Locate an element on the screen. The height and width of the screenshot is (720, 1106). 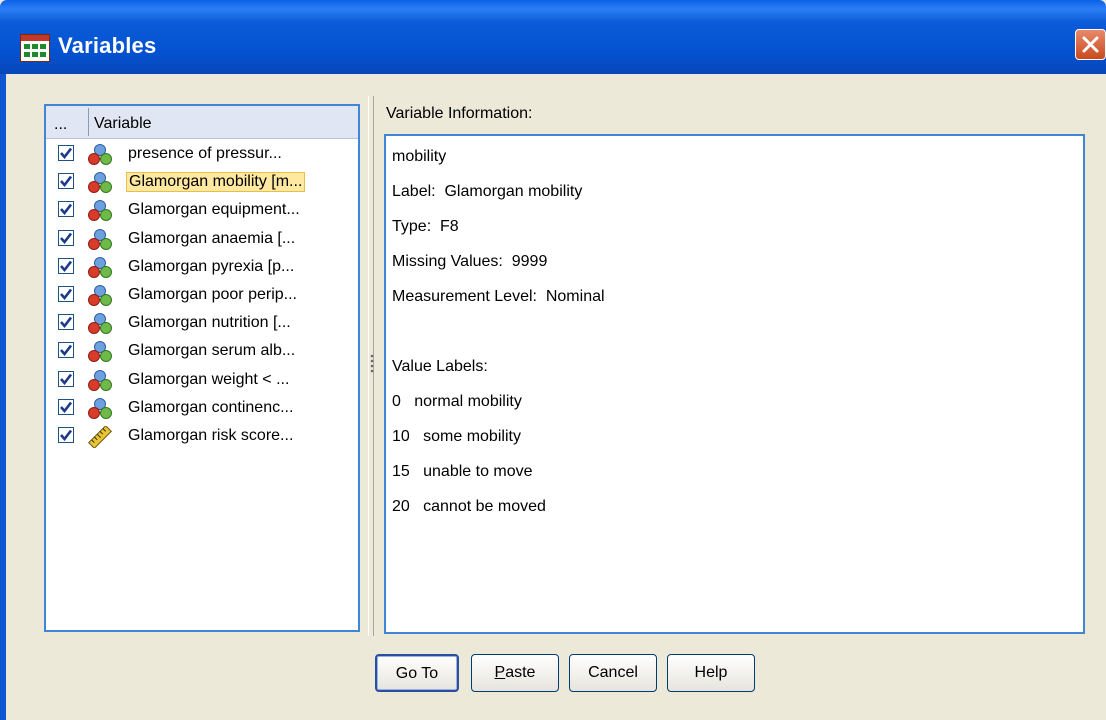
paste-button: Paste is located at coordinates (515, 673).